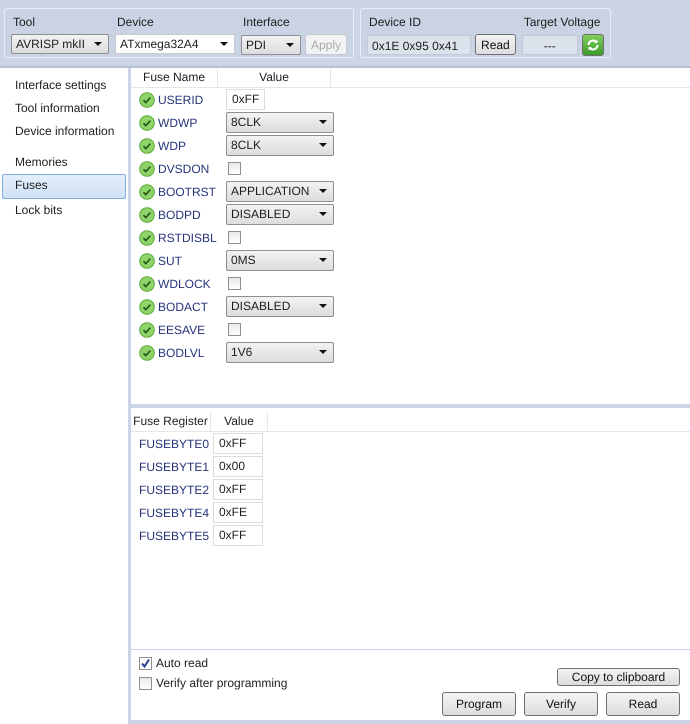 The image size is (690, 724). Describe the element at coordinates (266, 22) in the screenshot. I see `interface-label: Interface` at that location.